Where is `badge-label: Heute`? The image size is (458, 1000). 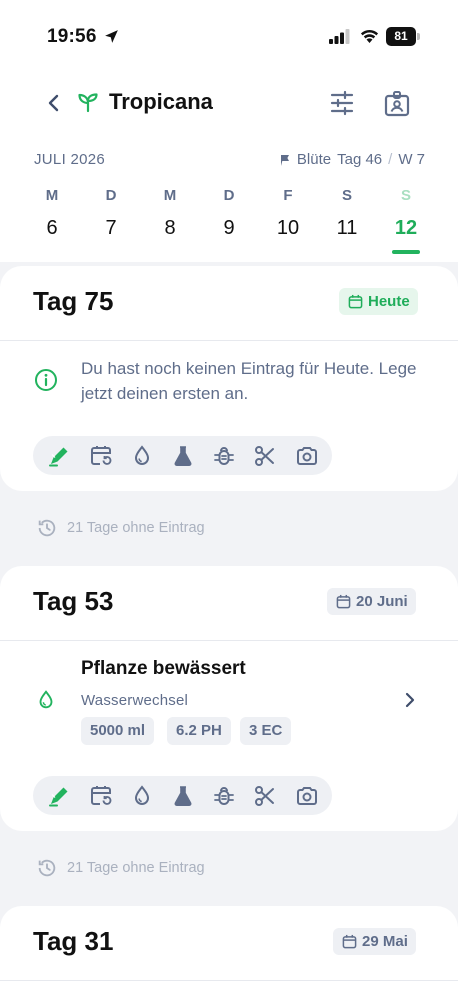
badge-label: Heute is located at coordinates (389, 301).